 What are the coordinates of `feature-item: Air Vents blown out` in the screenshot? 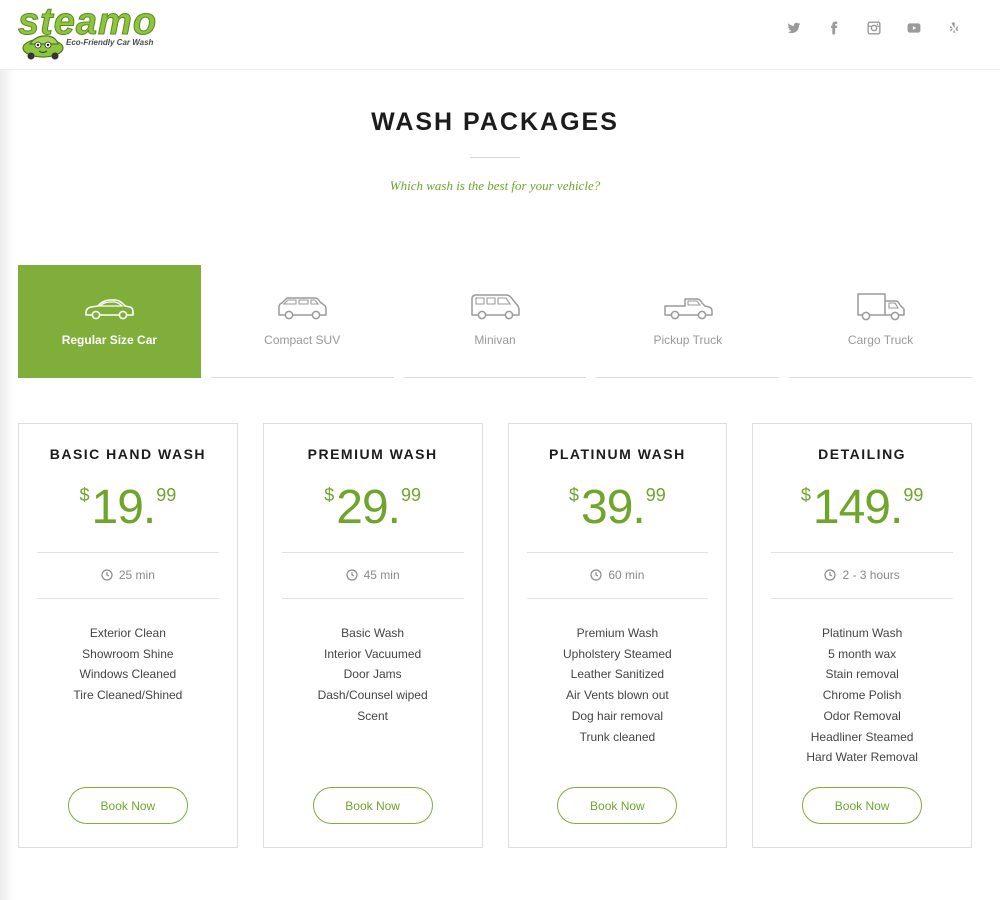 It's located at (617, 695).